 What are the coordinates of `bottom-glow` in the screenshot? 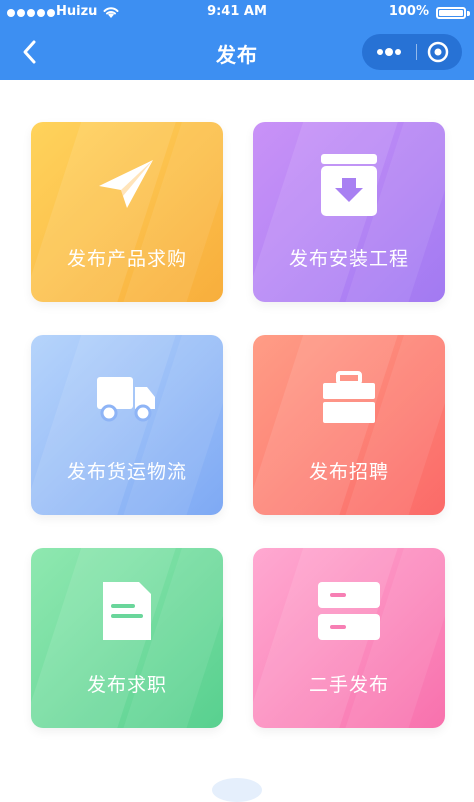 It's located at (237, 790).